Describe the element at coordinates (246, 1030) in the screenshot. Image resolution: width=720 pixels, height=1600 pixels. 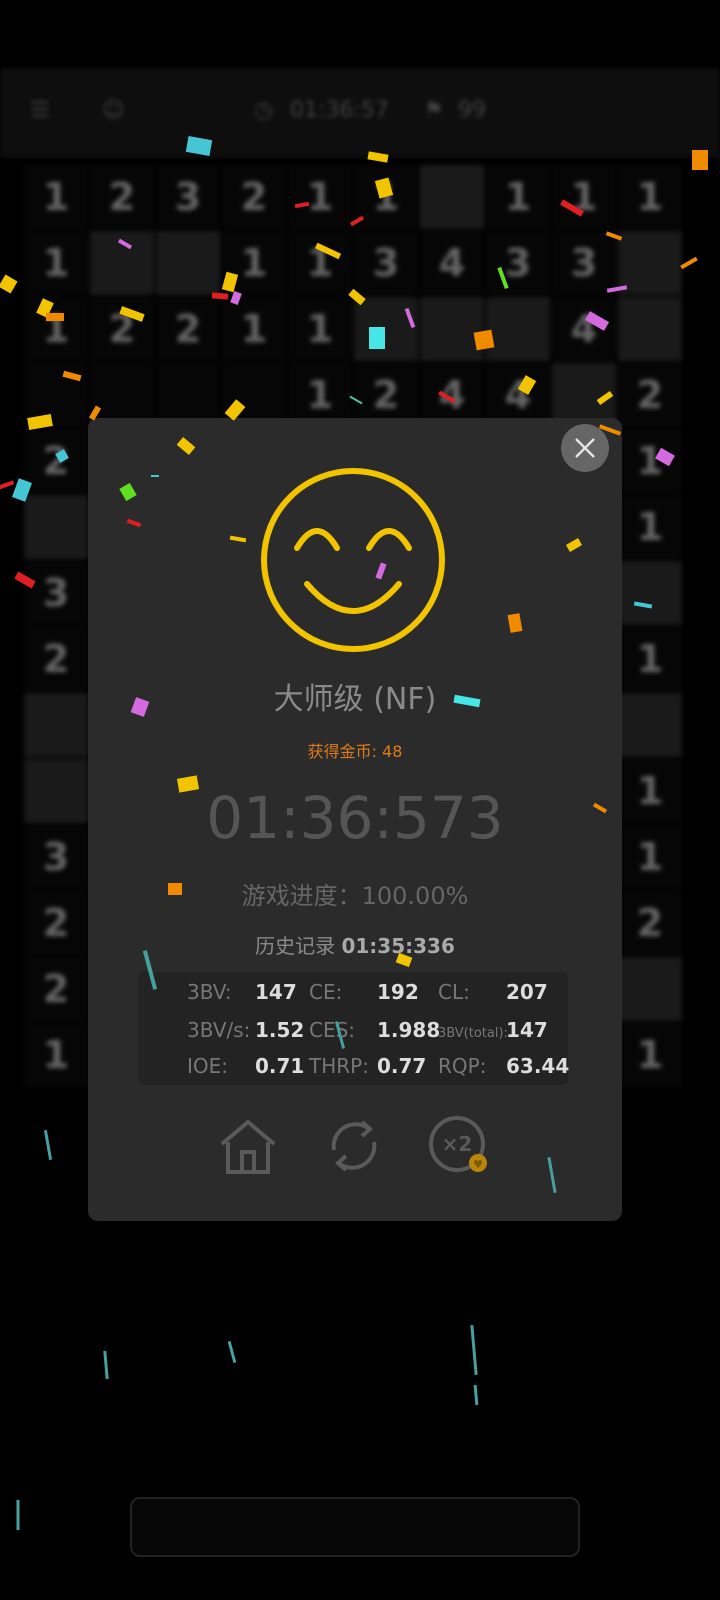
I see `stat-3bv-per-s: 3BV/s: 1.52` at that location.